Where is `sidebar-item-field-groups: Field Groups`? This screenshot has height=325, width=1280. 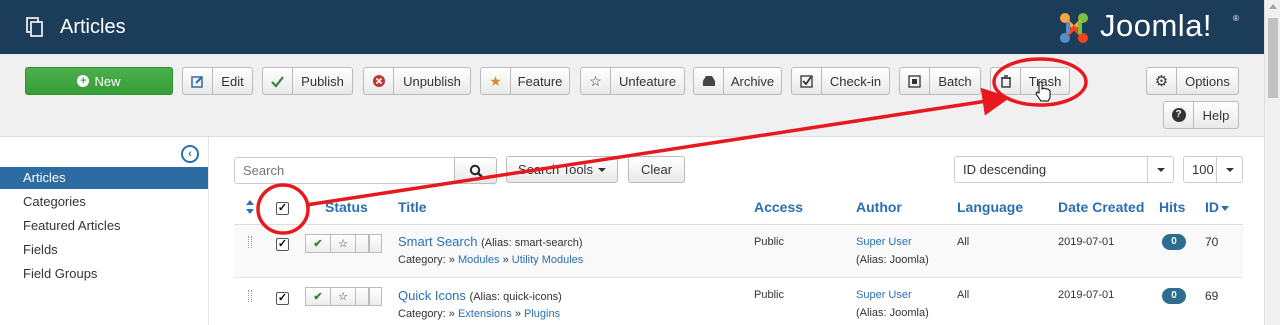 sidebar-item-field-groups: Field Groups is located at coordinates (104, 274).